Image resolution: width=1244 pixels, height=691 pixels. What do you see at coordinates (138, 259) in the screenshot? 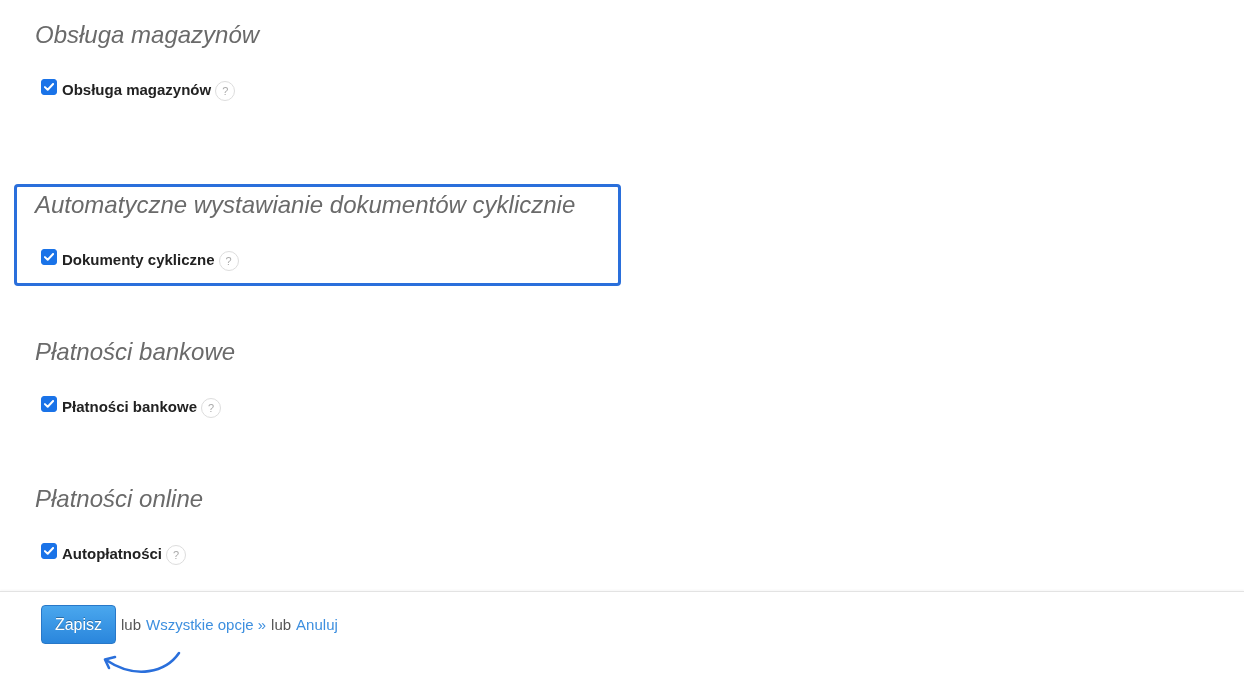
I see `checkbox-label: Dokumenty cykliczne` at bounding box center [138, 259].